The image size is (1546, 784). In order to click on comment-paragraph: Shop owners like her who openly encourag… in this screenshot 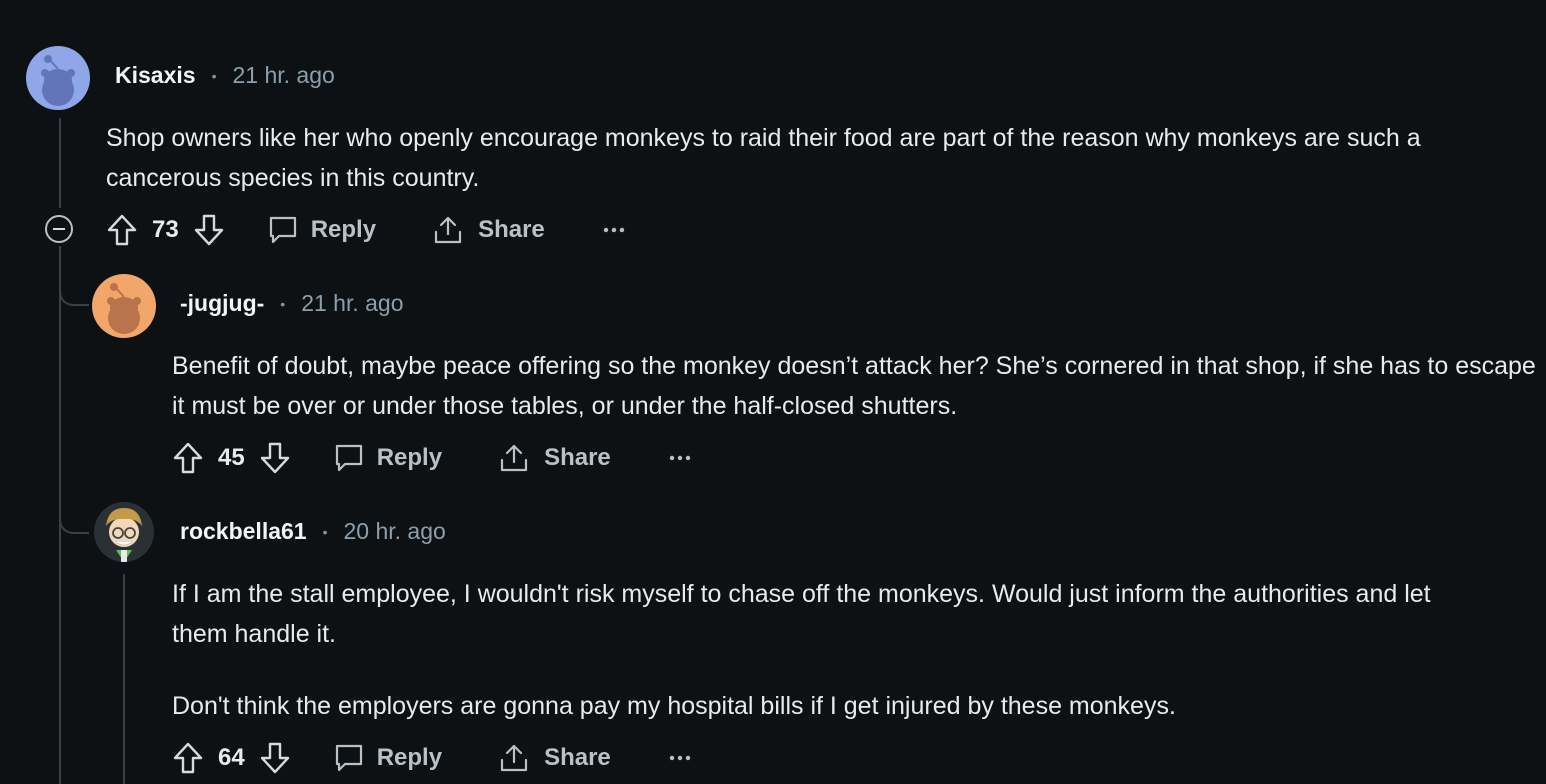, I will do `click(763, 158)`.